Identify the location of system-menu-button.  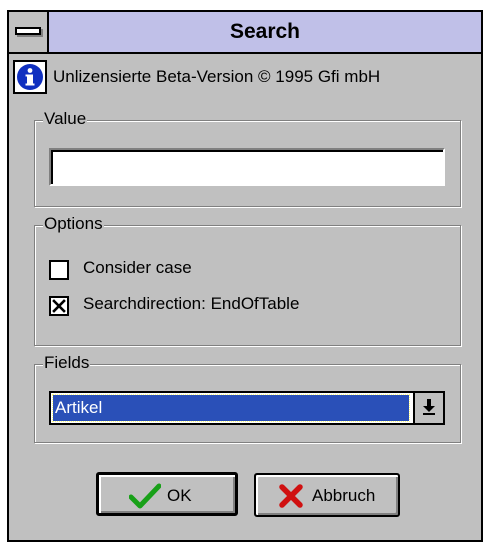
(29, 32).